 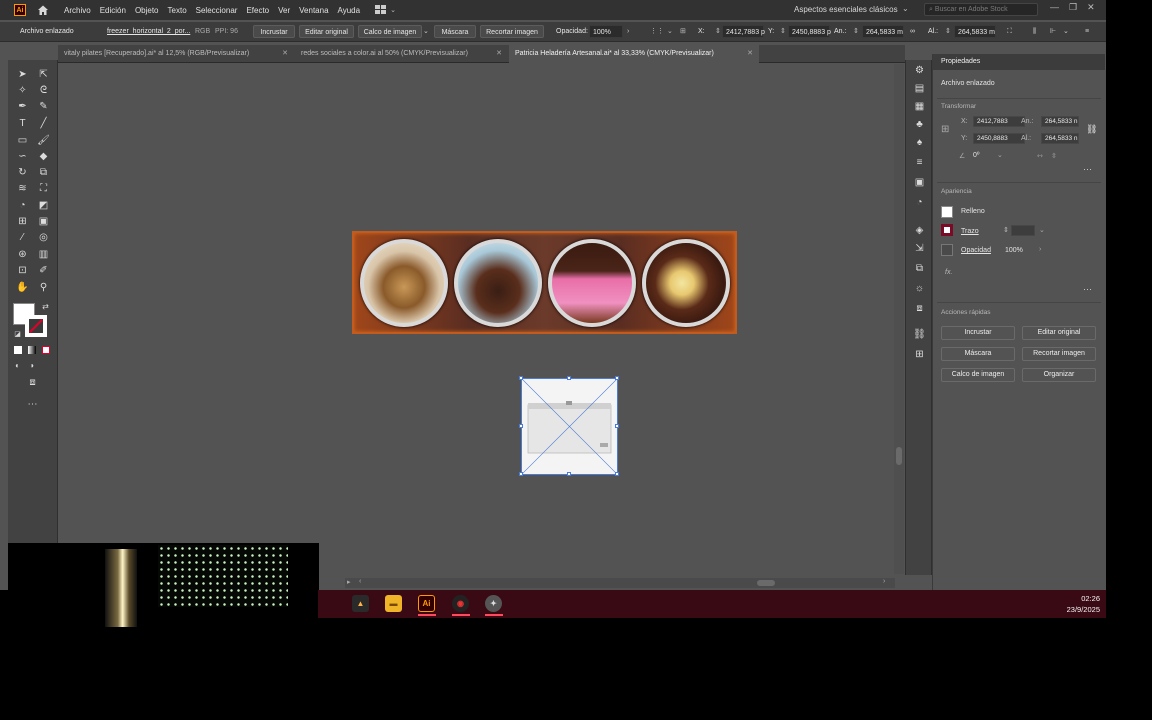 What do you see at coordinates (1059, 375) in the screenshot?
I see `arrange-button: Organizar` at bounding box center [1059, 375].